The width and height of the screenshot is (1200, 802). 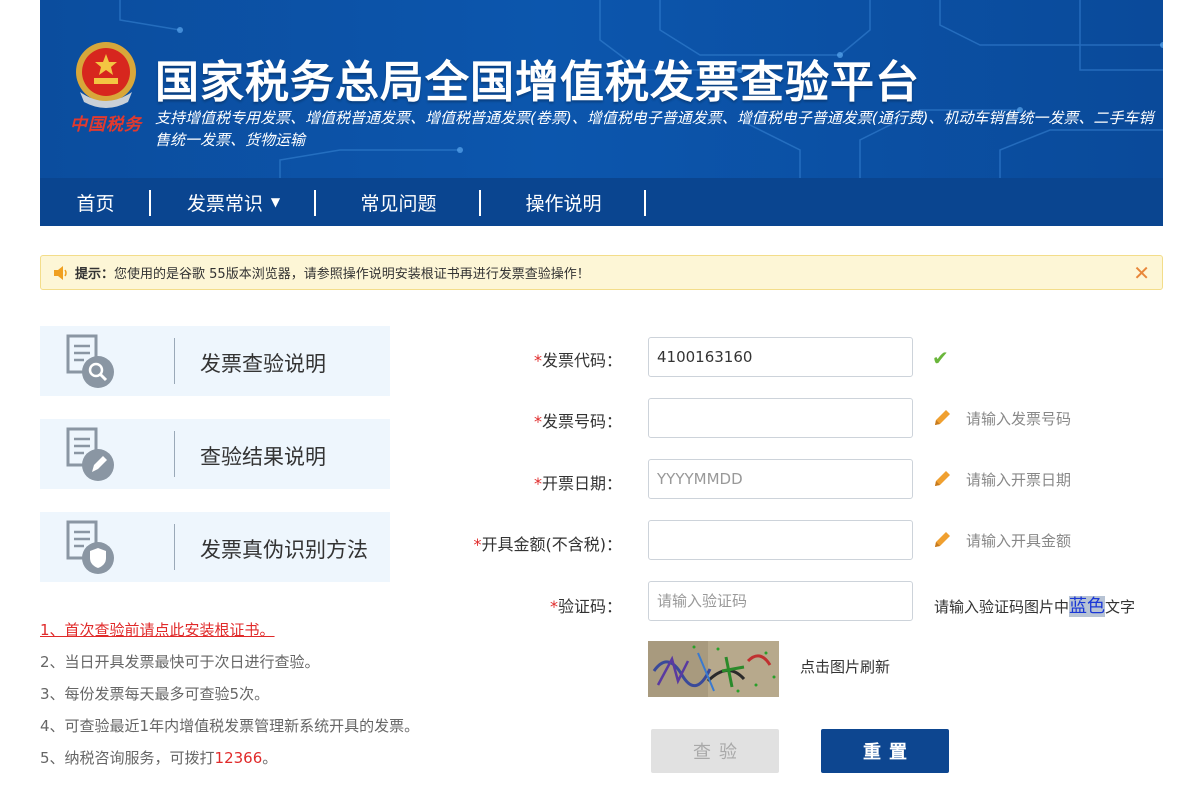 I want to click on invoice-code-label: *发票代码：, so click(x=578, y=359).